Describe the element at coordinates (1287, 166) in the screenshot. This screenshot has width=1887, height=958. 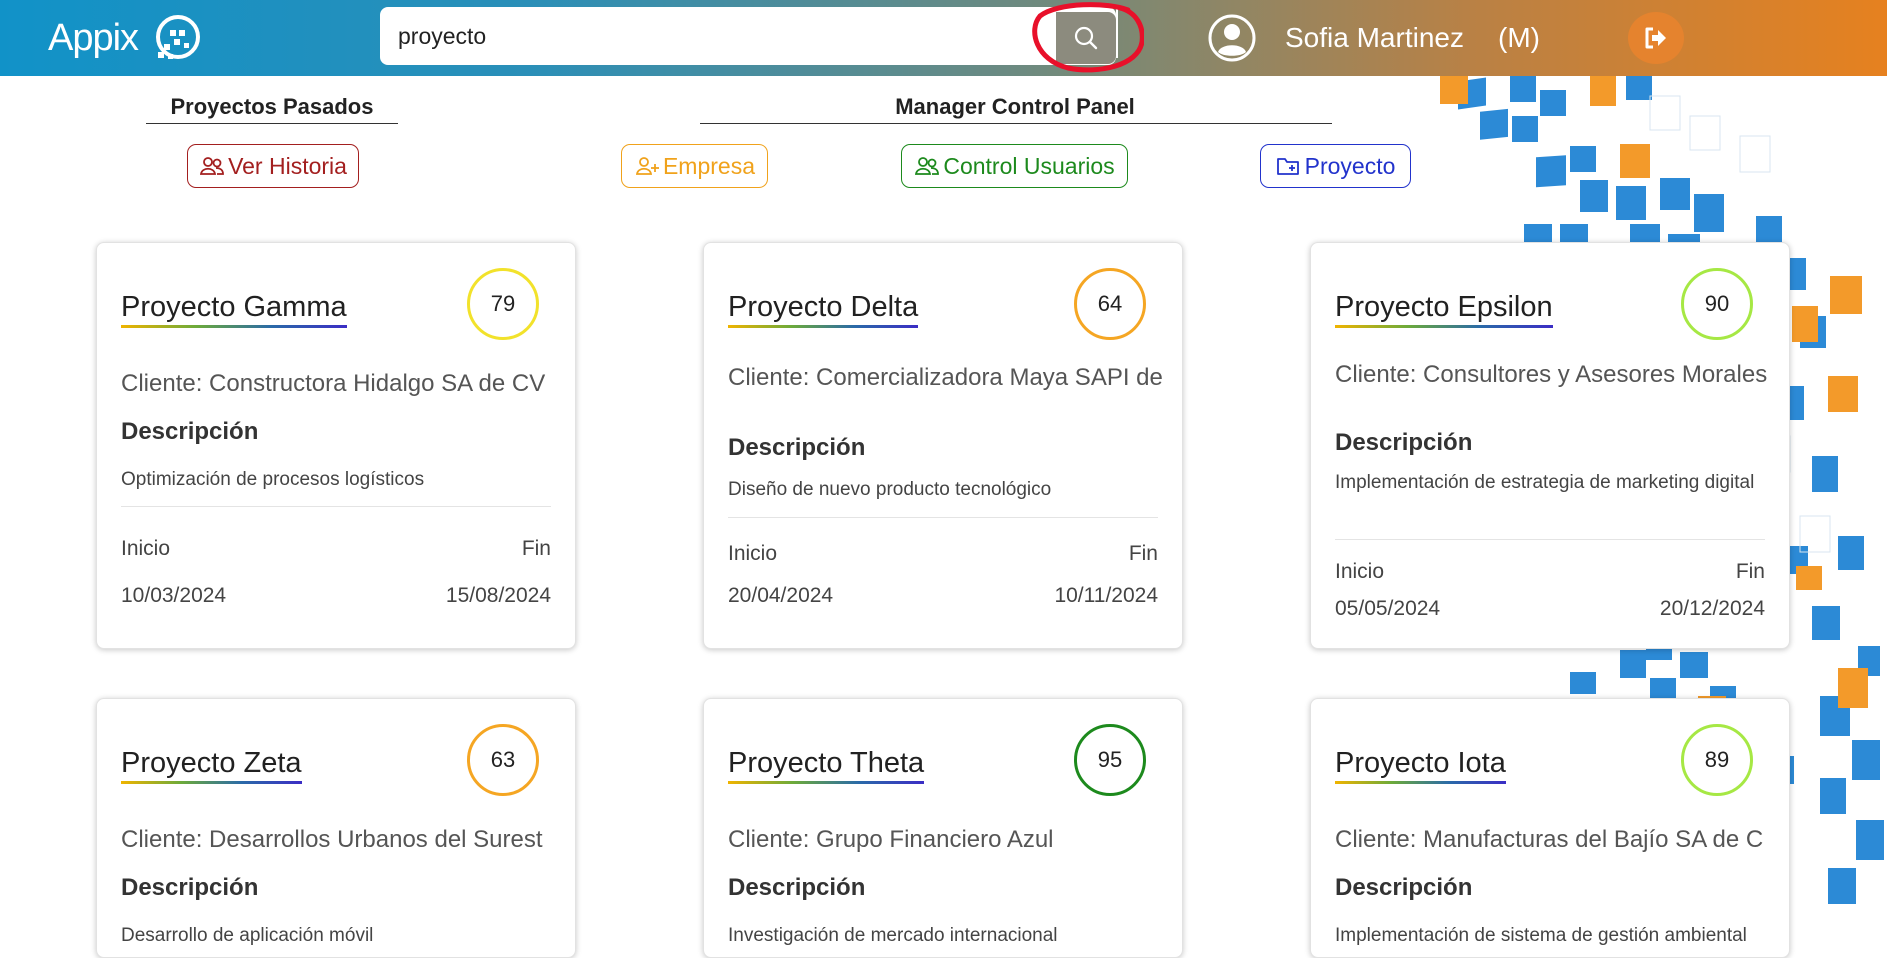
I see `folder-plus-icon` at that location.